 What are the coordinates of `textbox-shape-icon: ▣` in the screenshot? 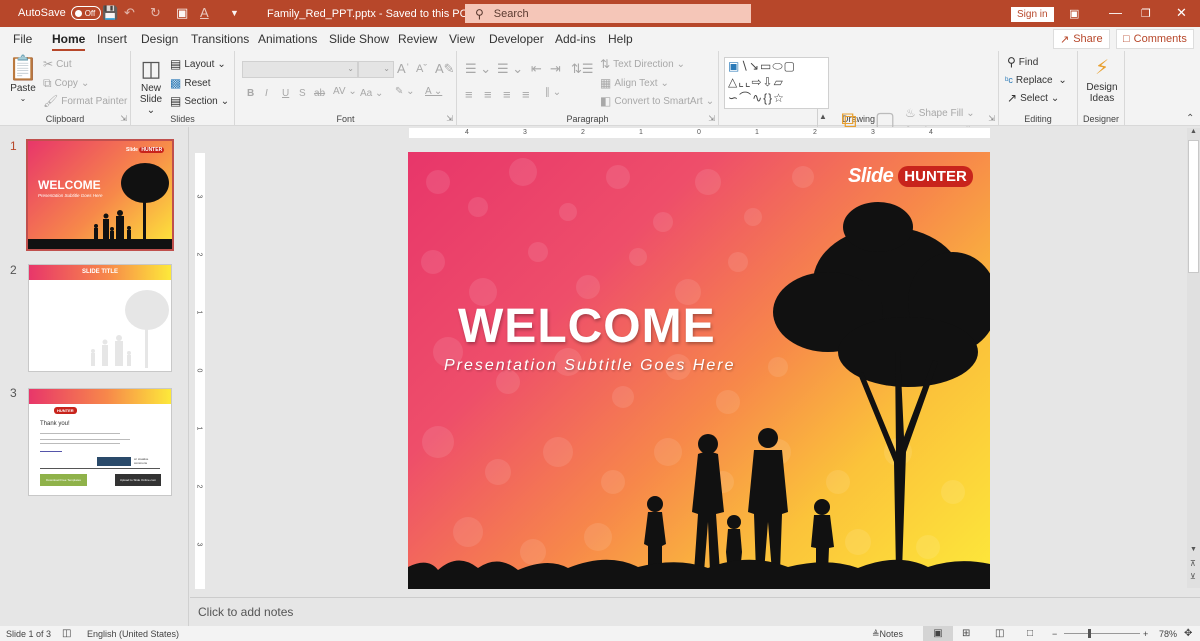 It's located at (734, 66).